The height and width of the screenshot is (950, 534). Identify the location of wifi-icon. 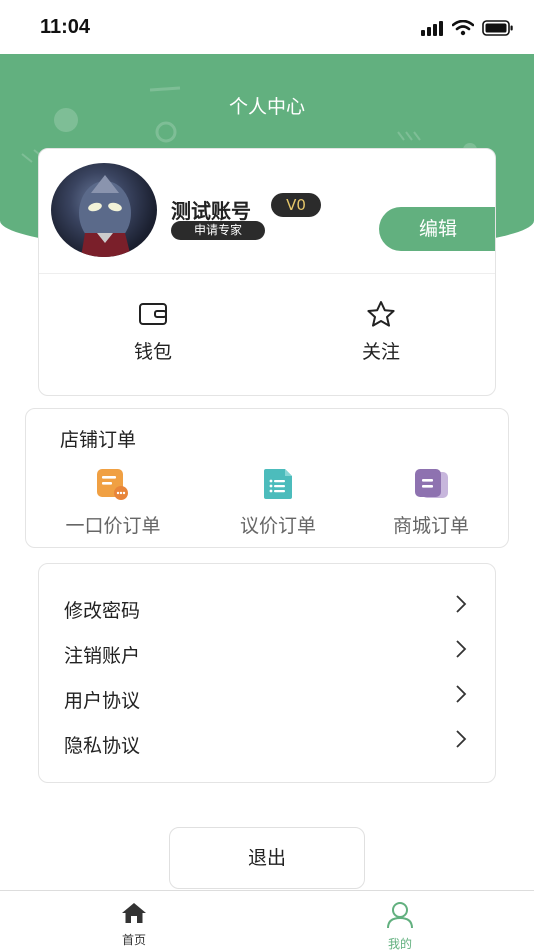
(463, 28).